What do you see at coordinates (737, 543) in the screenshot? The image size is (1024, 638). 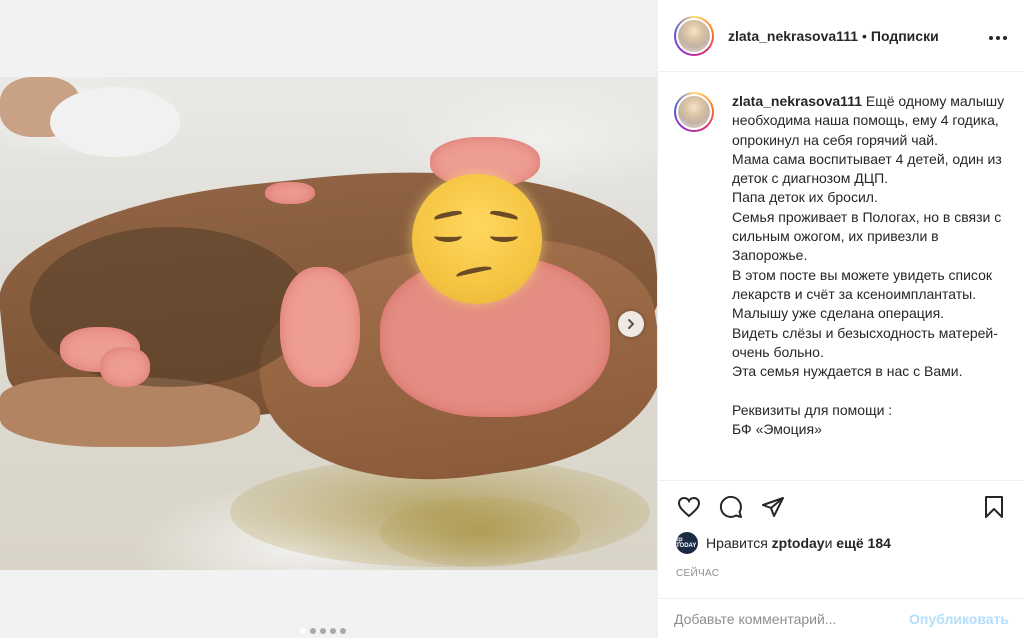 I see `likes-prefix: Нравится` at bounding box center [737, 543].